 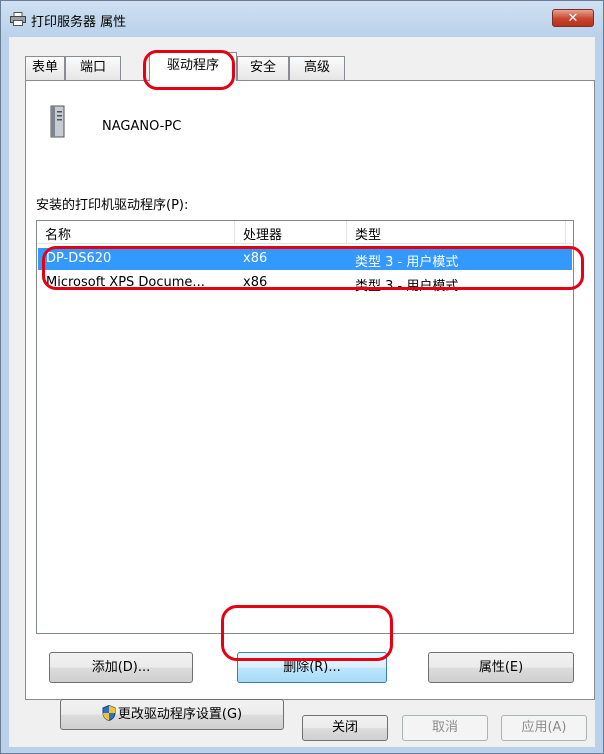 I want to click on installed-drivers-label: 安装的打印机驱动程序(P):, so click(x=112, y=205).